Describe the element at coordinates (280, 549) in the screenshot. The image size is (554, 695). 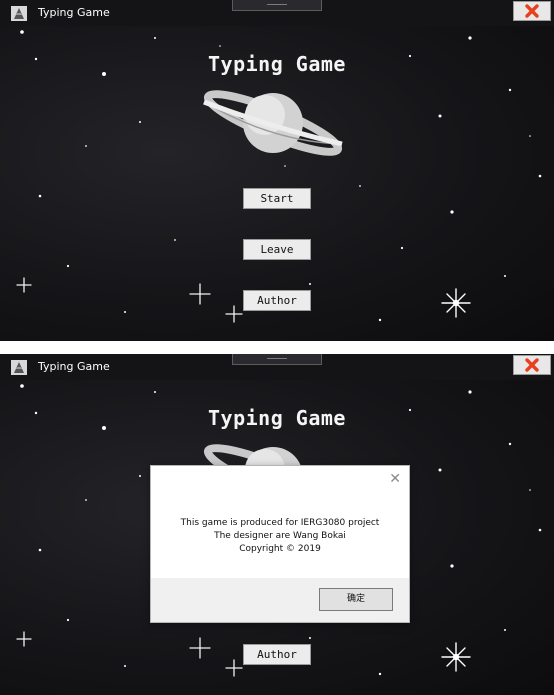
I see `dialog-message-line3: Copyright © 2019` at that location.